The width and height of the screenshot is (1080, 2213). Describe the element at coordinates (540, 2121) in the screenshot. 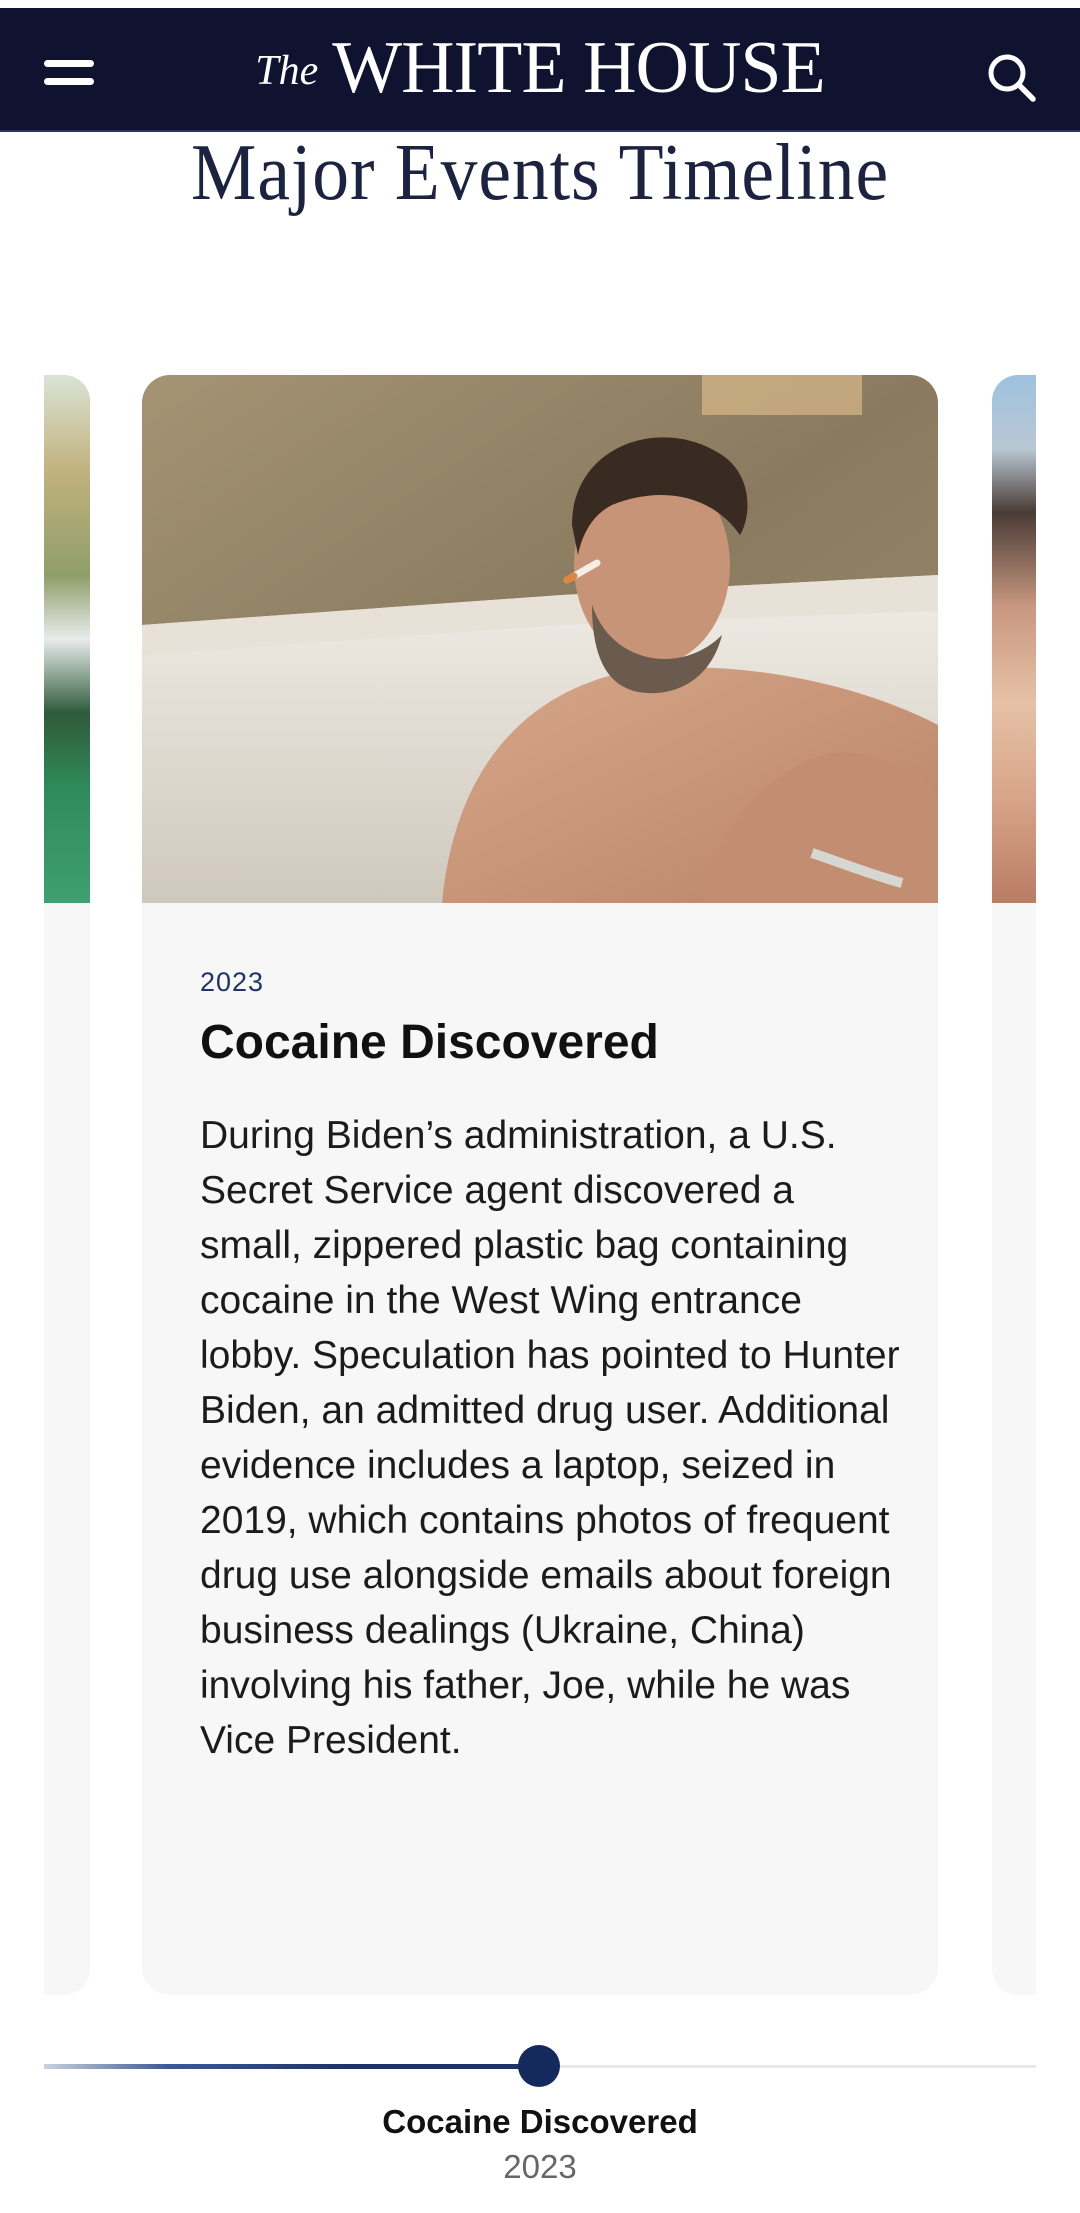

I see `timeline-current-label: Cocaine Discovered` at that location.